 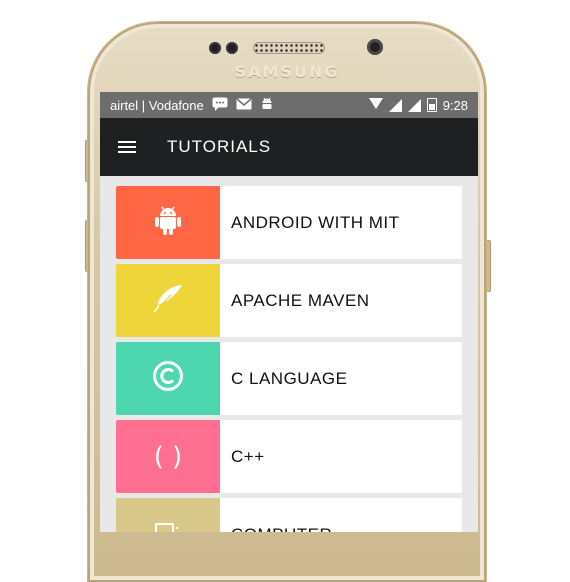 I want to click on tutorial-label: APACHE MAVEN, so click(x=300, y=300).